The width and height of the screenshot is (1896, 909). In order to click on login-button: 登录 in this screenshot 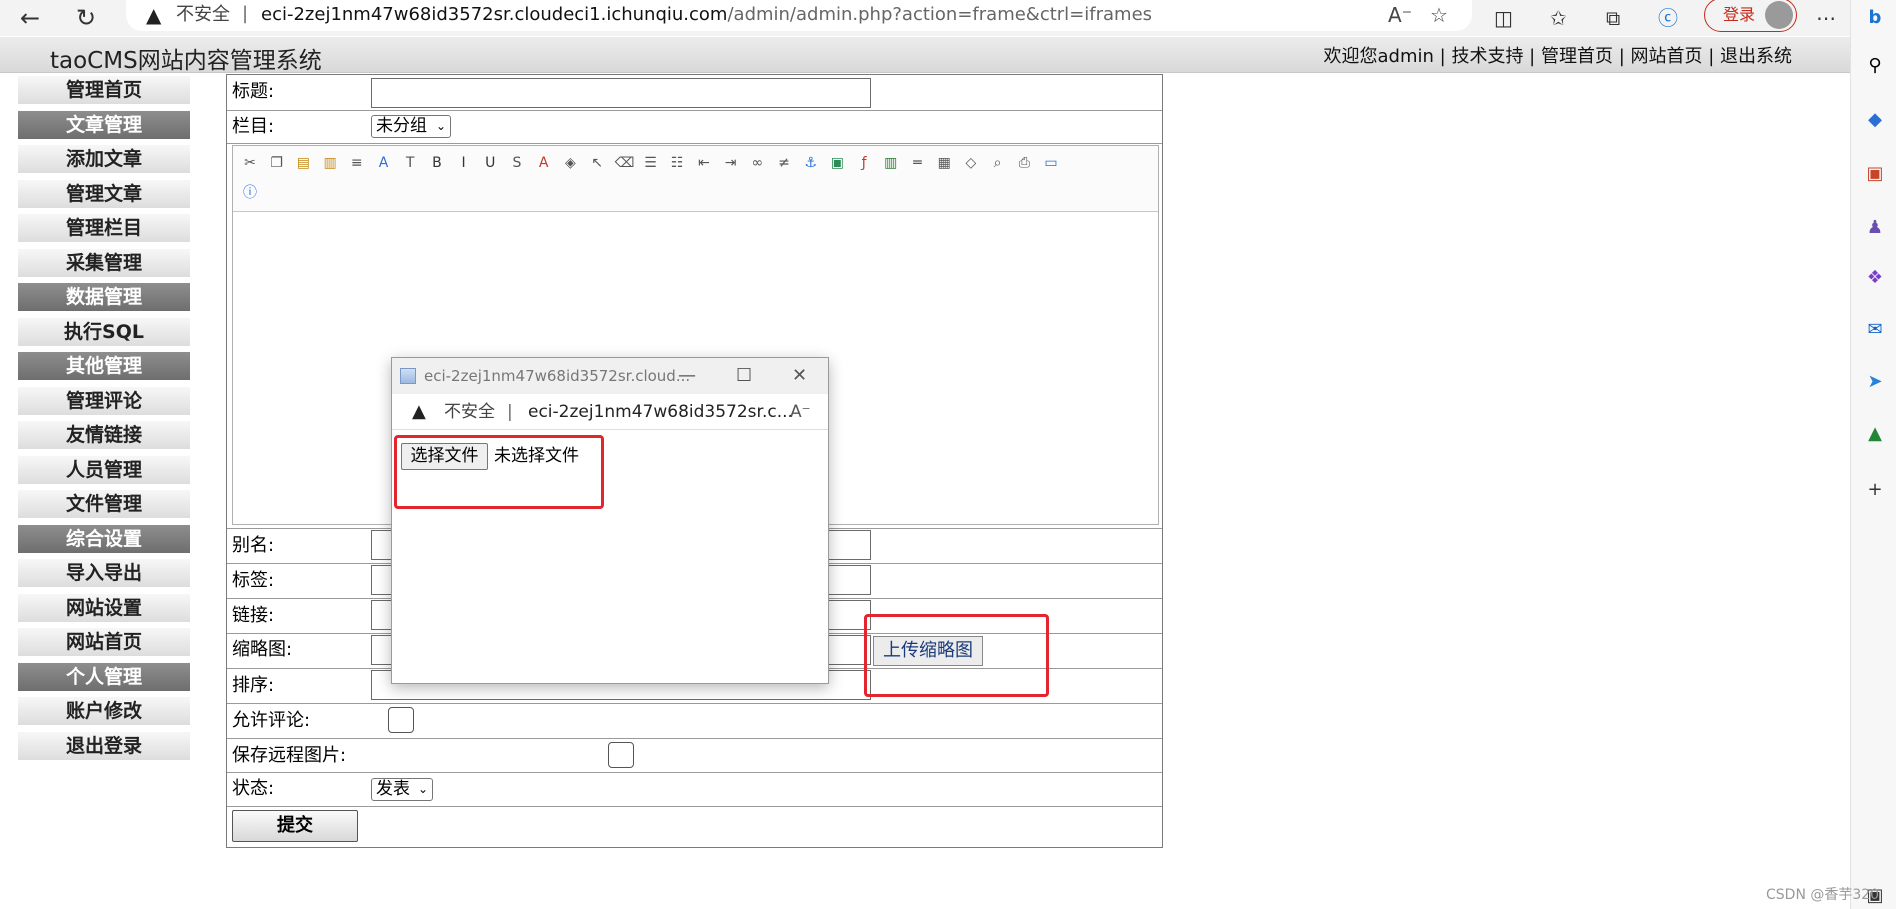, I will do `click(1750, 16)`.